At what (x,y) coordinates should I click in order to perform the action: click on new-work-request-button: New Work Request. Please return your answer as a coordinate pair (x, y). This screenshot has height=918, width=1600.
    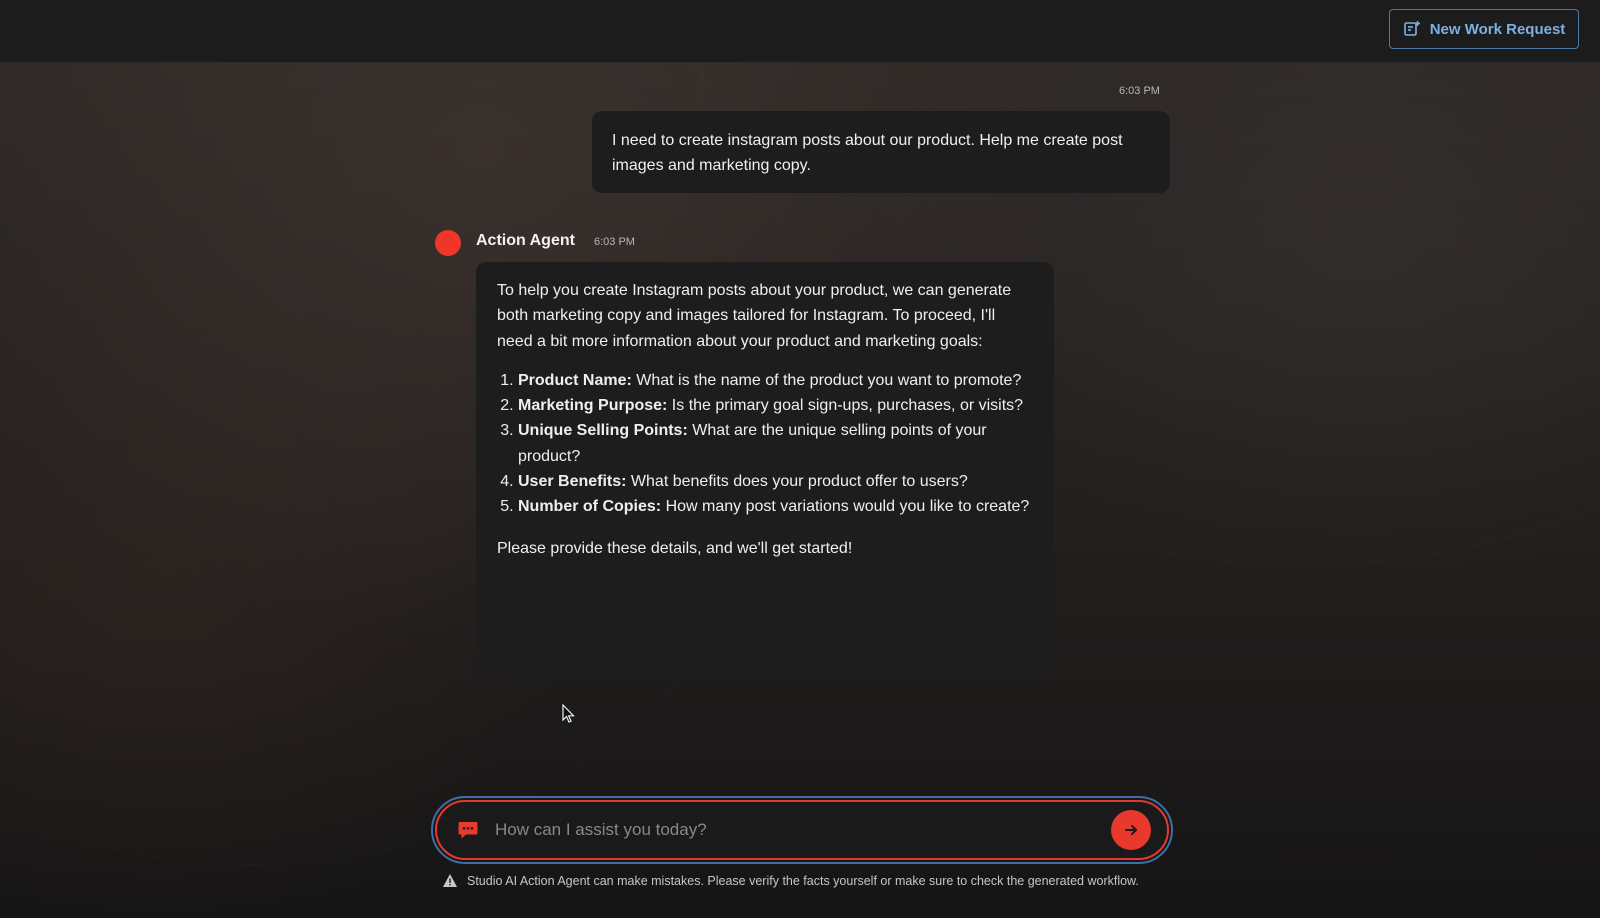
    Looking at the image, I should click on (1484, 29).